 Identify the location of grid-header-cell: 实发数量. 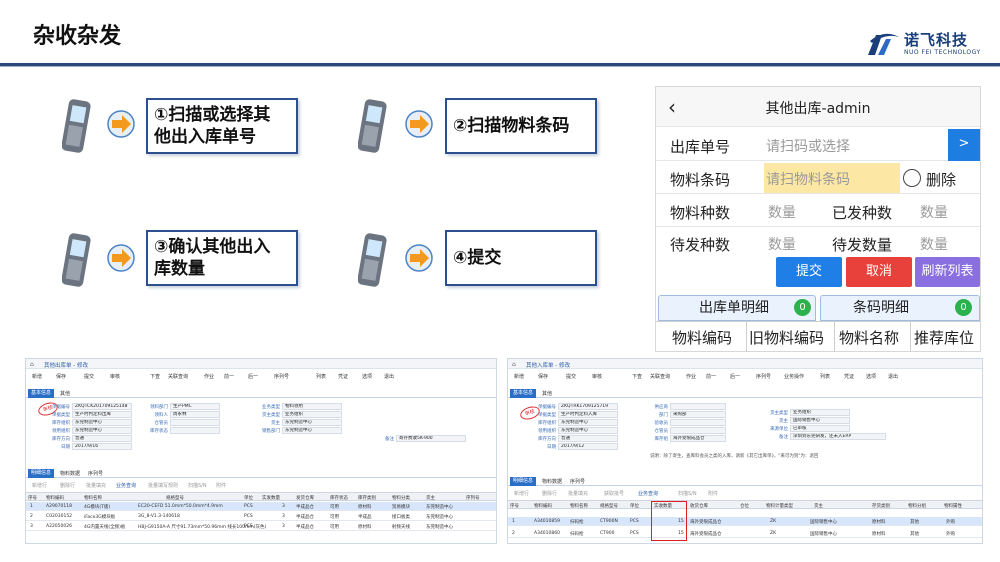
(271, 498).